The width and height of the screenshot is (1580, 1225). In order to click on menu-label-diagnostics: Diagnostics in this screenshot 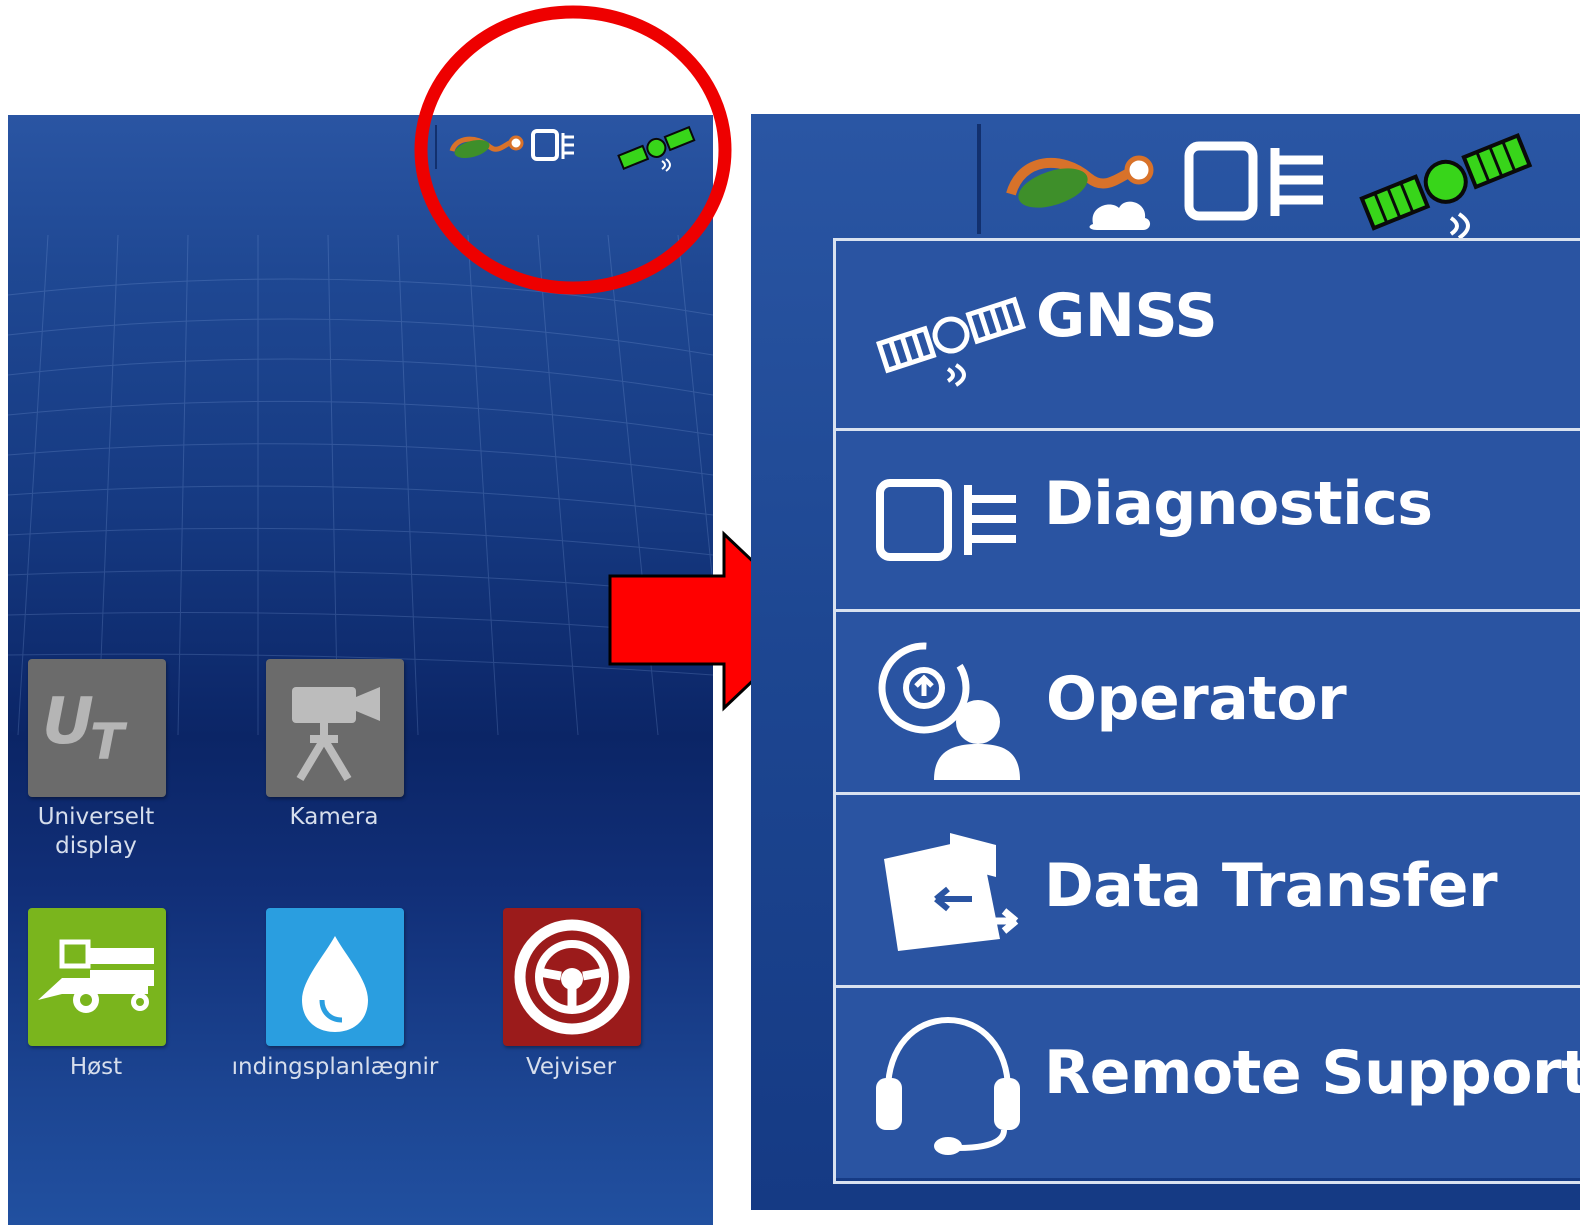, I will do `click(1238, 504)`.